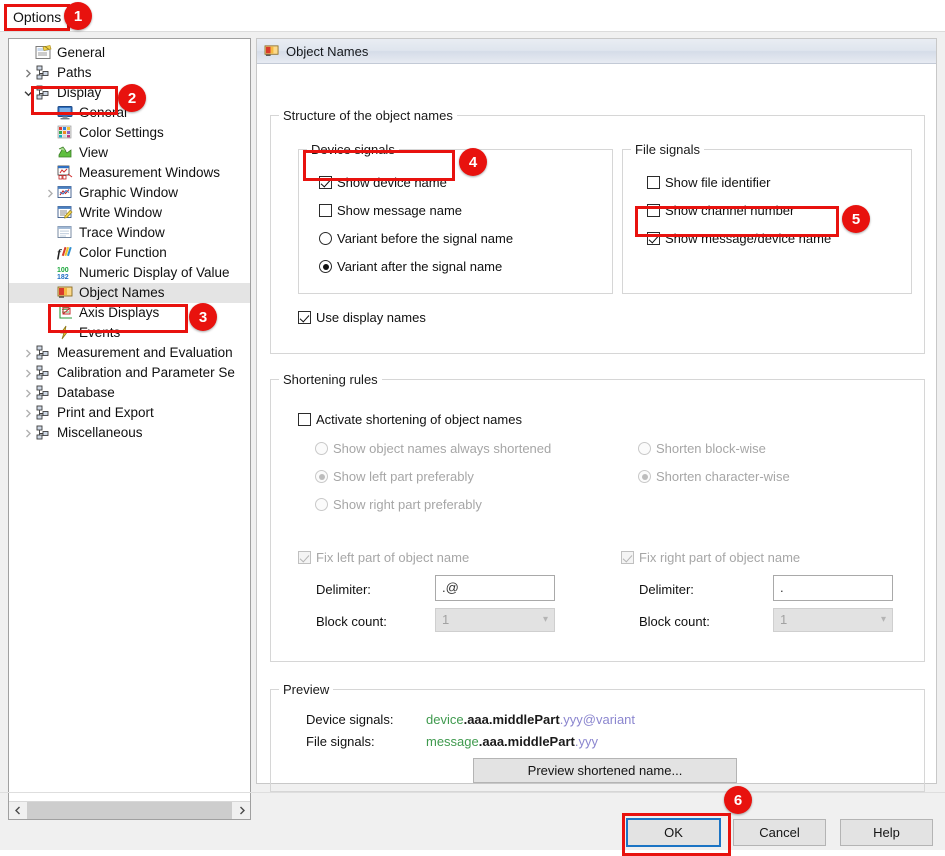 Image resolution: width=945 pixels, height=856 pixels. What do you see at coordinates (129, 333) in the screenshot?
I see `tree-item-events: Events` at bounding box center [129, 333].